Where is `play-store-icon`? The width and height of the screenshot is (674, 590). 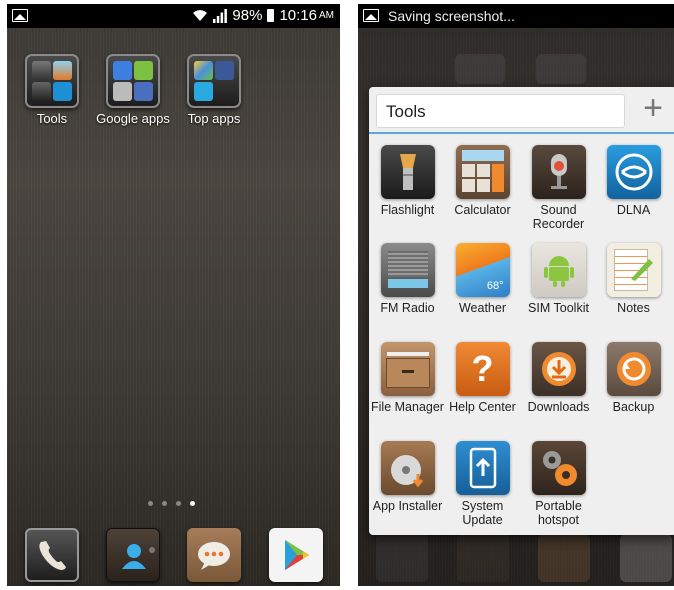
play-store-icon is located at coordinates (296, 555).